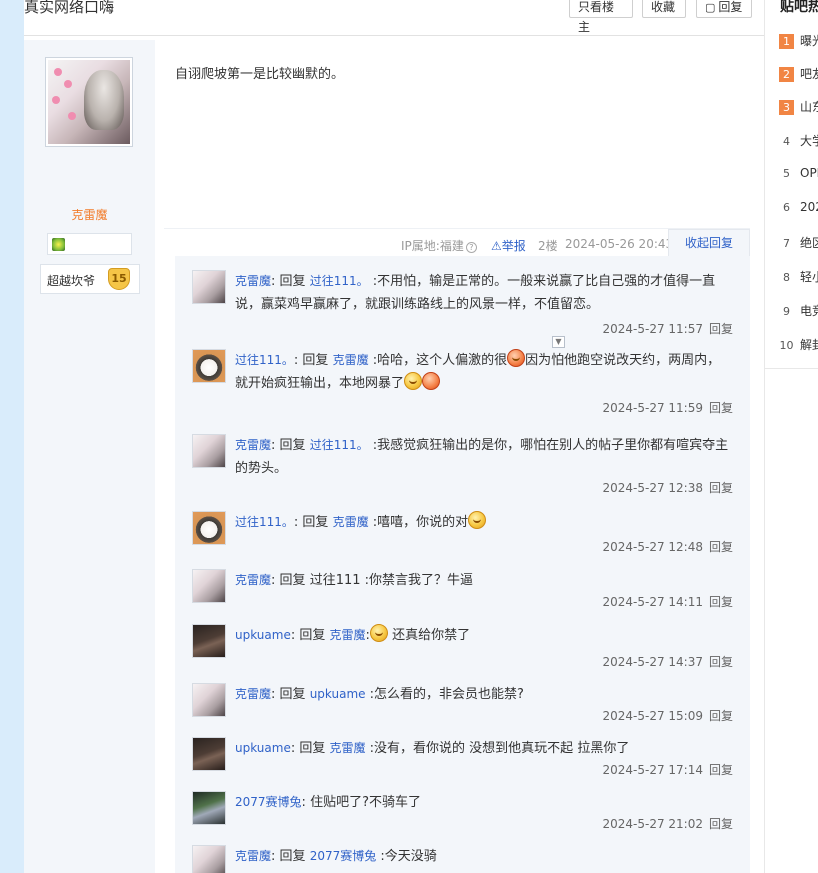  Describe the element at coordinates (798, 107) in the screenshot. I see `hot-item: 3 山东` at that location.